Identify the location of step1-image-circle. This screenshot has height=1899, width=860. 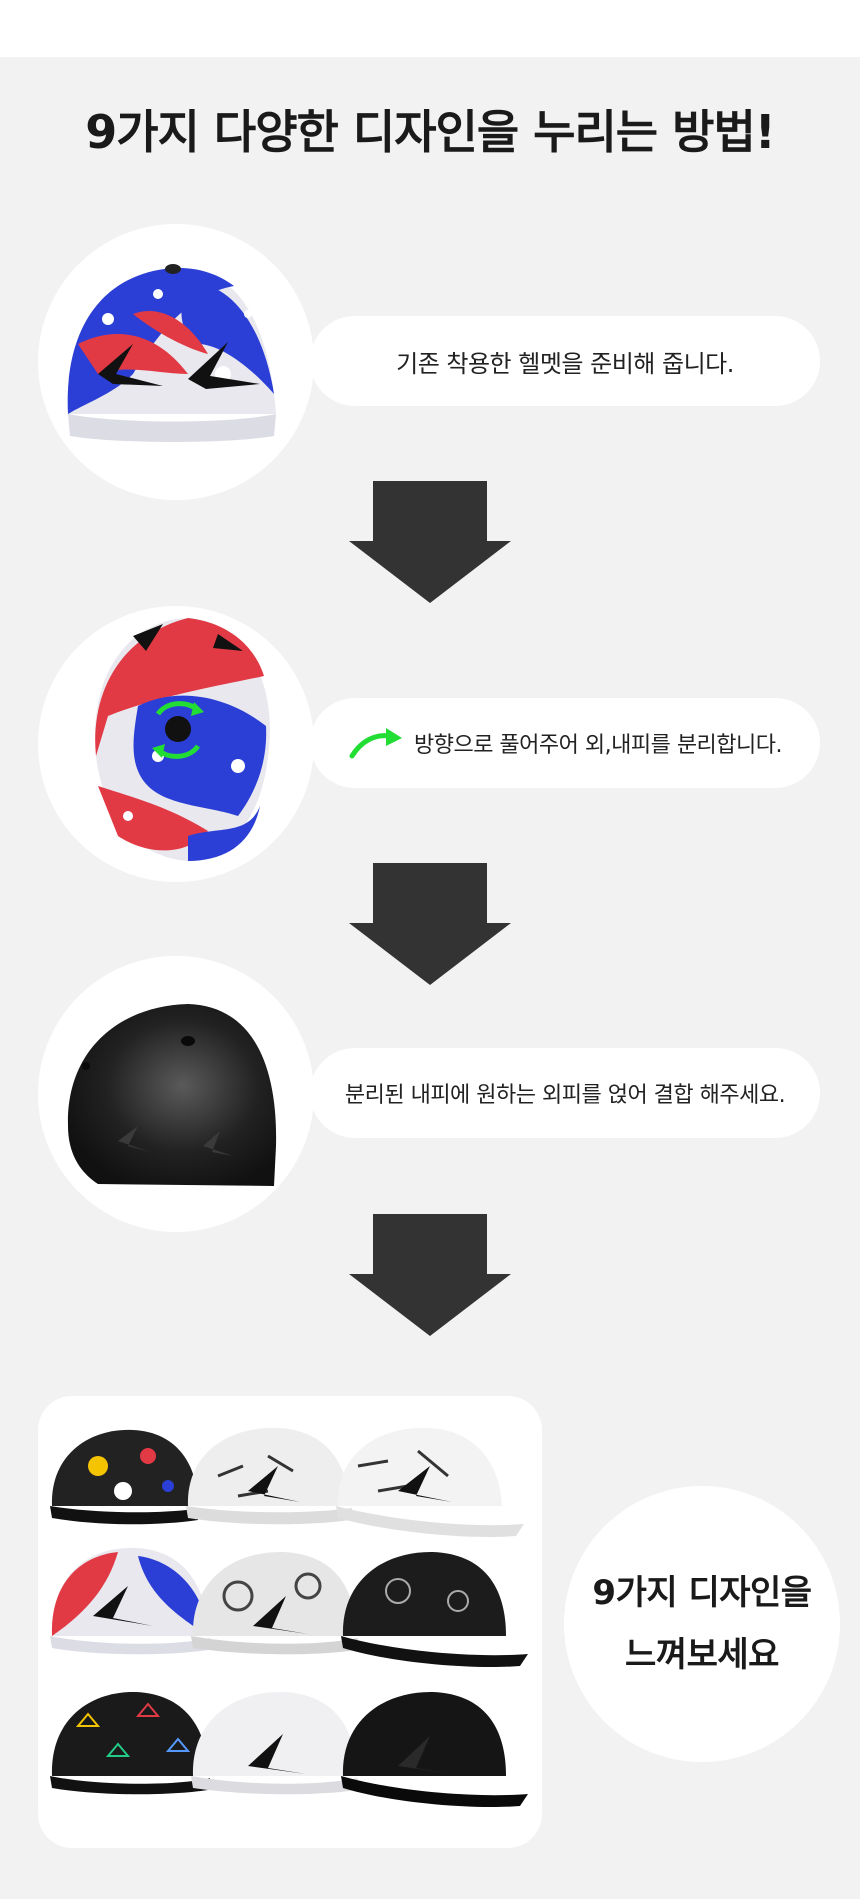
(176, 362).